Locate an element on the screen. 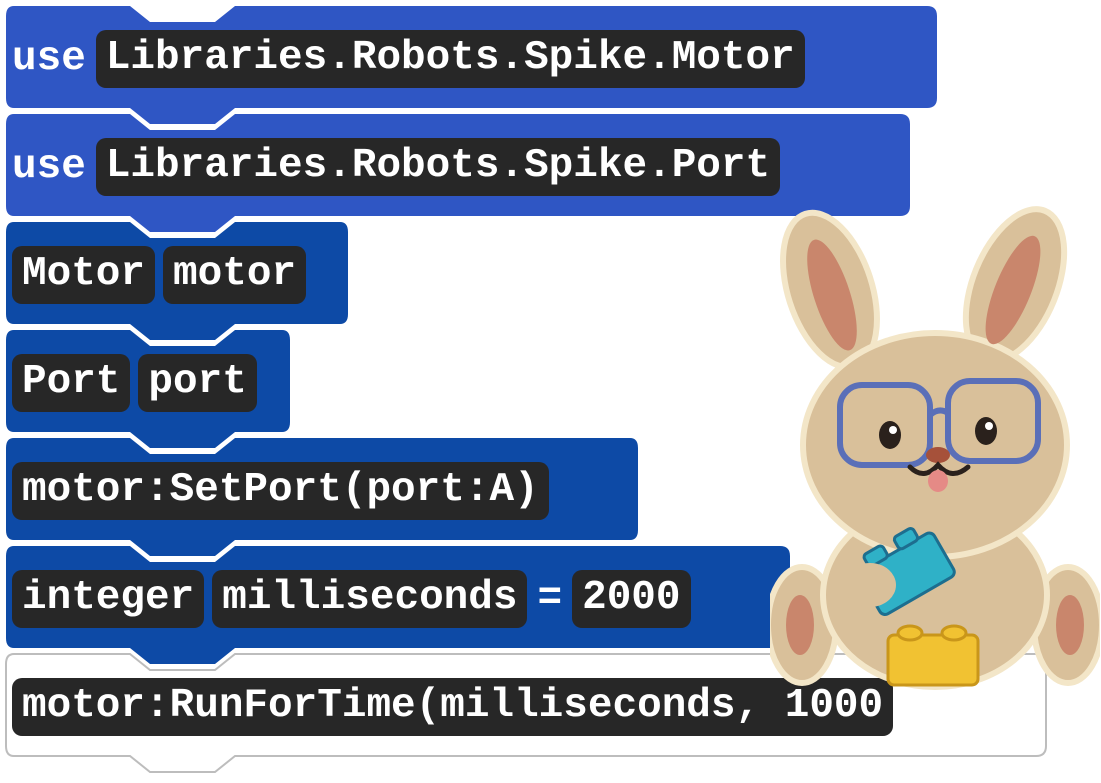 Image resolution: width=1101 pixels, height=783 pixels. type-pill: integer is located at coordinates (108, 599).